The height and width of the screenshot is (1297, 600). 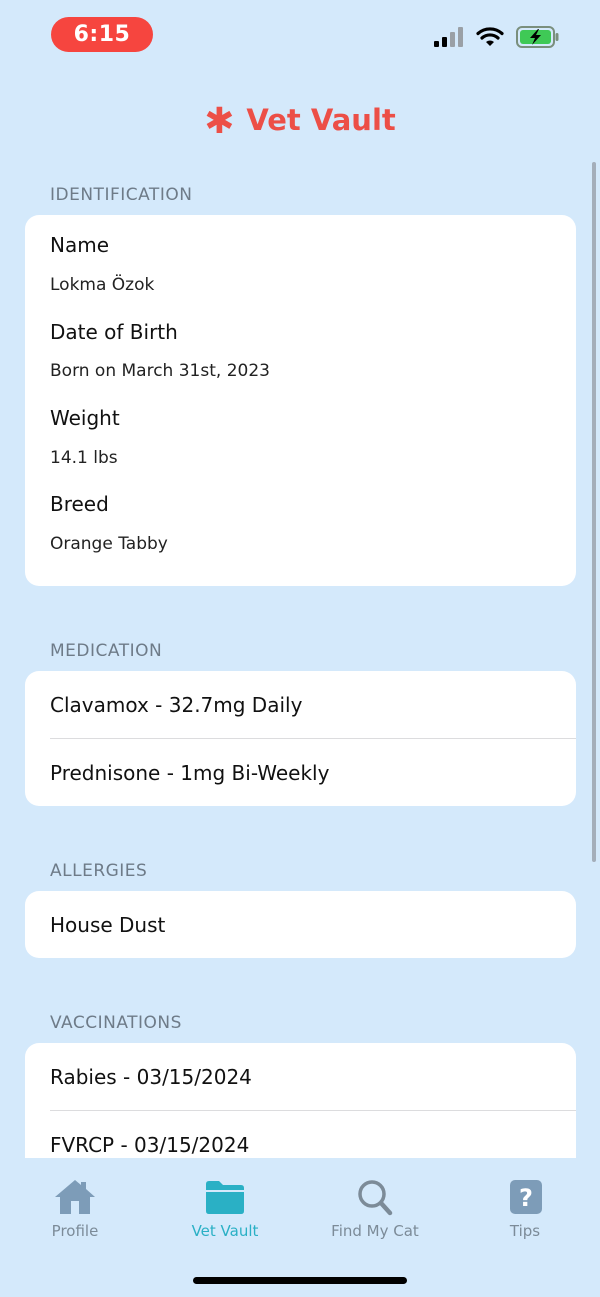 I want to click on vaccination-row: Rabies - 03/15/2024, so click(x=300, y=1076).